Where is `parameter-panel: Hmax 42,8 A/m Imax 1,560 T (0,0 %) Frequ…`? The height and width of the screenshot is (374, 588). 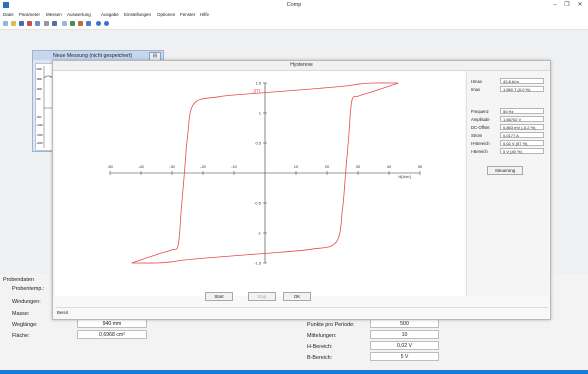
parameter-panel: Hmax 42,8 A/m Imax 1,560 T (0,0 %) Frequ… is located at coordinates (507, 183).